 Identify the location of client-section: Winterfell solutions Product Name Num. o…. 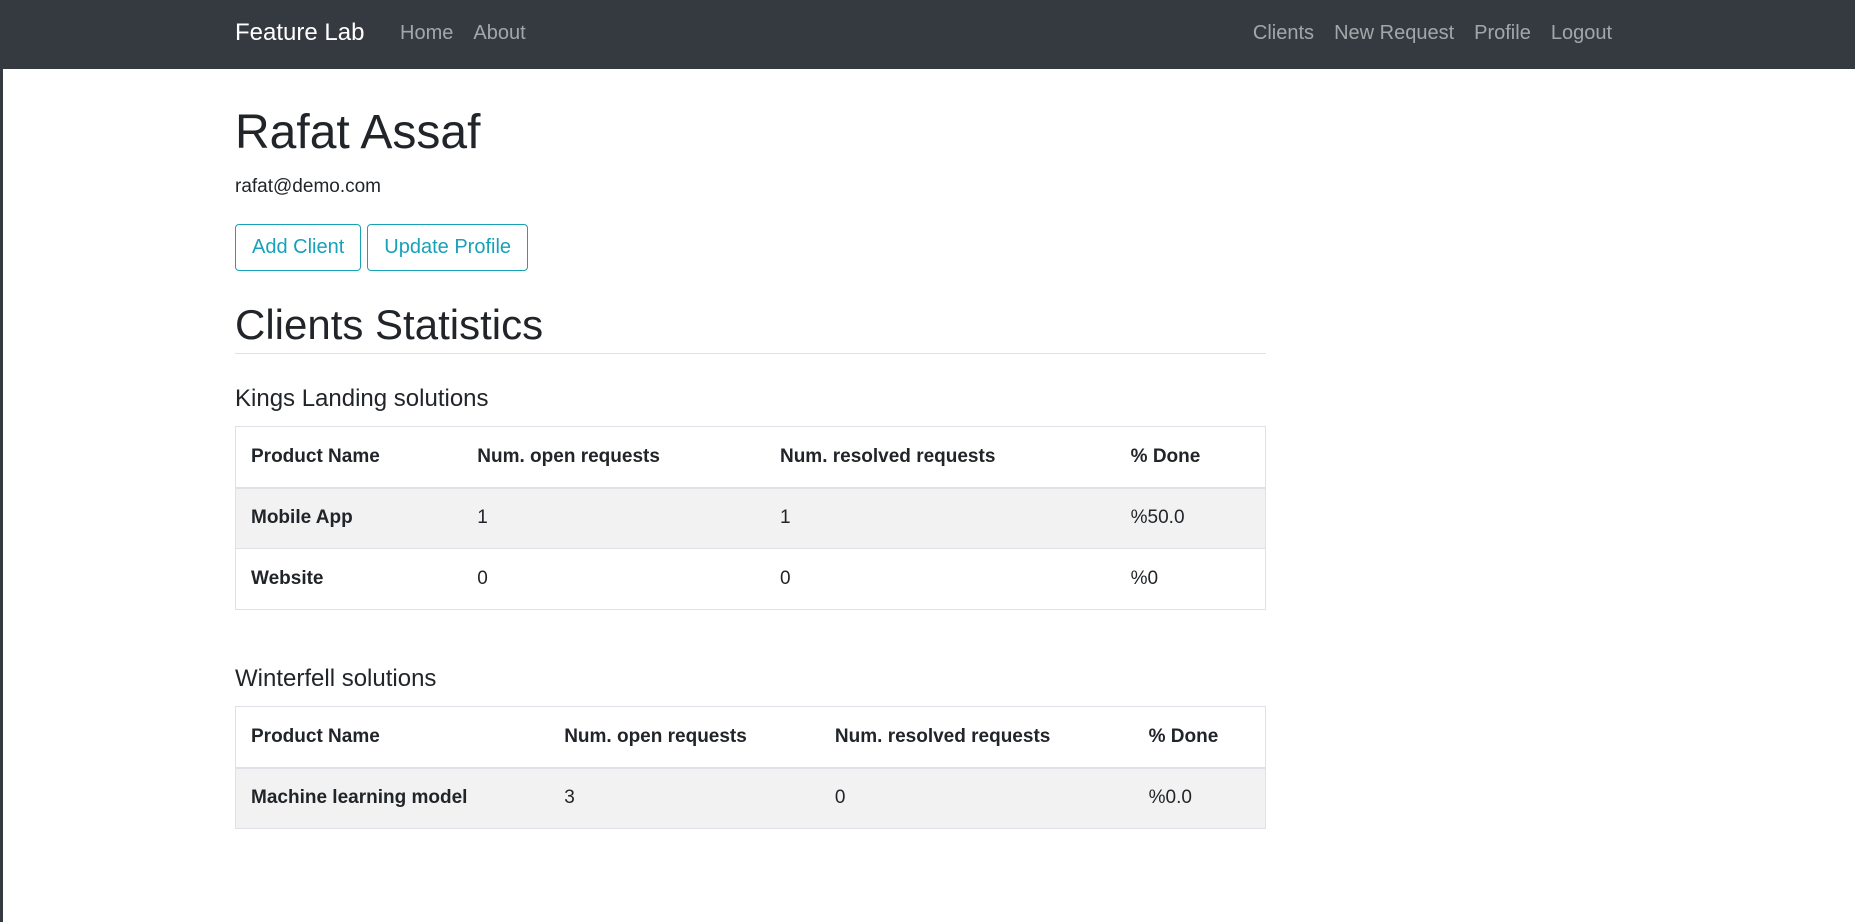
(750, 747).